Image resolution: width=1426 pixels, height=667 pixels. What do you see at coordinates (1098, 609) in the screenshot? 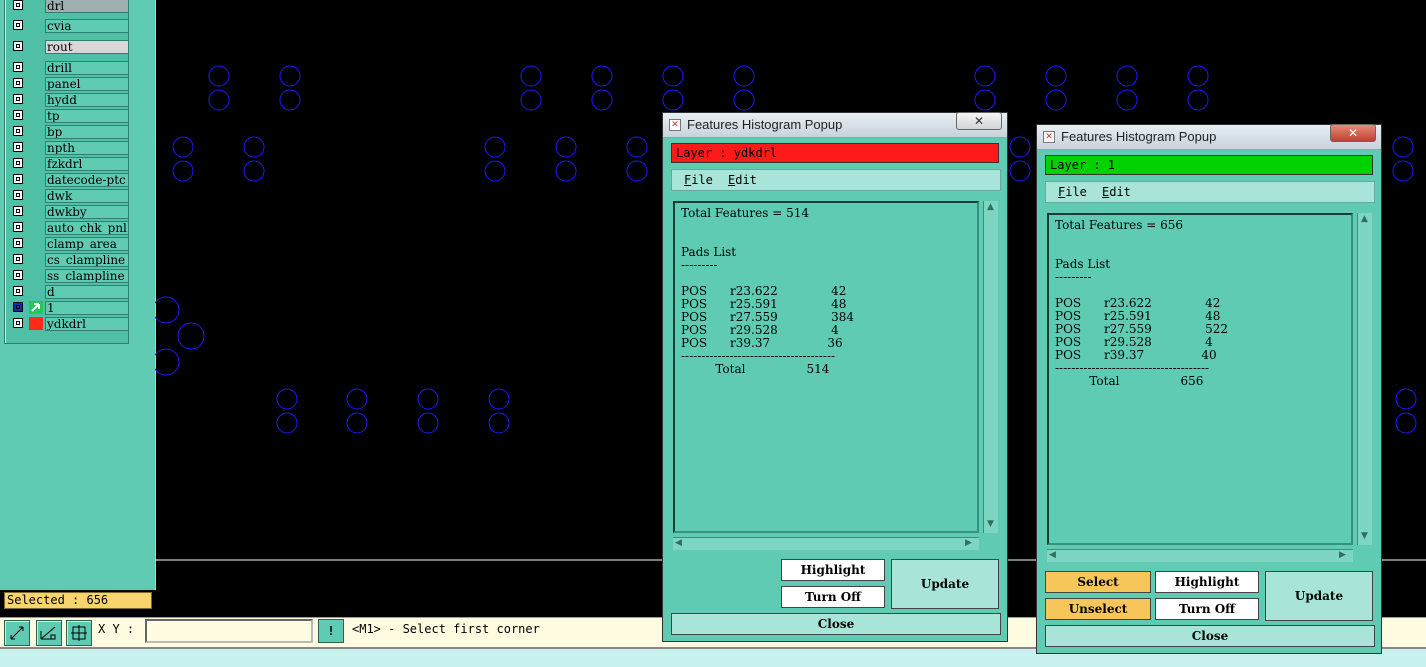
I see `unselect-button: Unselect` at bounding box center [1098, 609].